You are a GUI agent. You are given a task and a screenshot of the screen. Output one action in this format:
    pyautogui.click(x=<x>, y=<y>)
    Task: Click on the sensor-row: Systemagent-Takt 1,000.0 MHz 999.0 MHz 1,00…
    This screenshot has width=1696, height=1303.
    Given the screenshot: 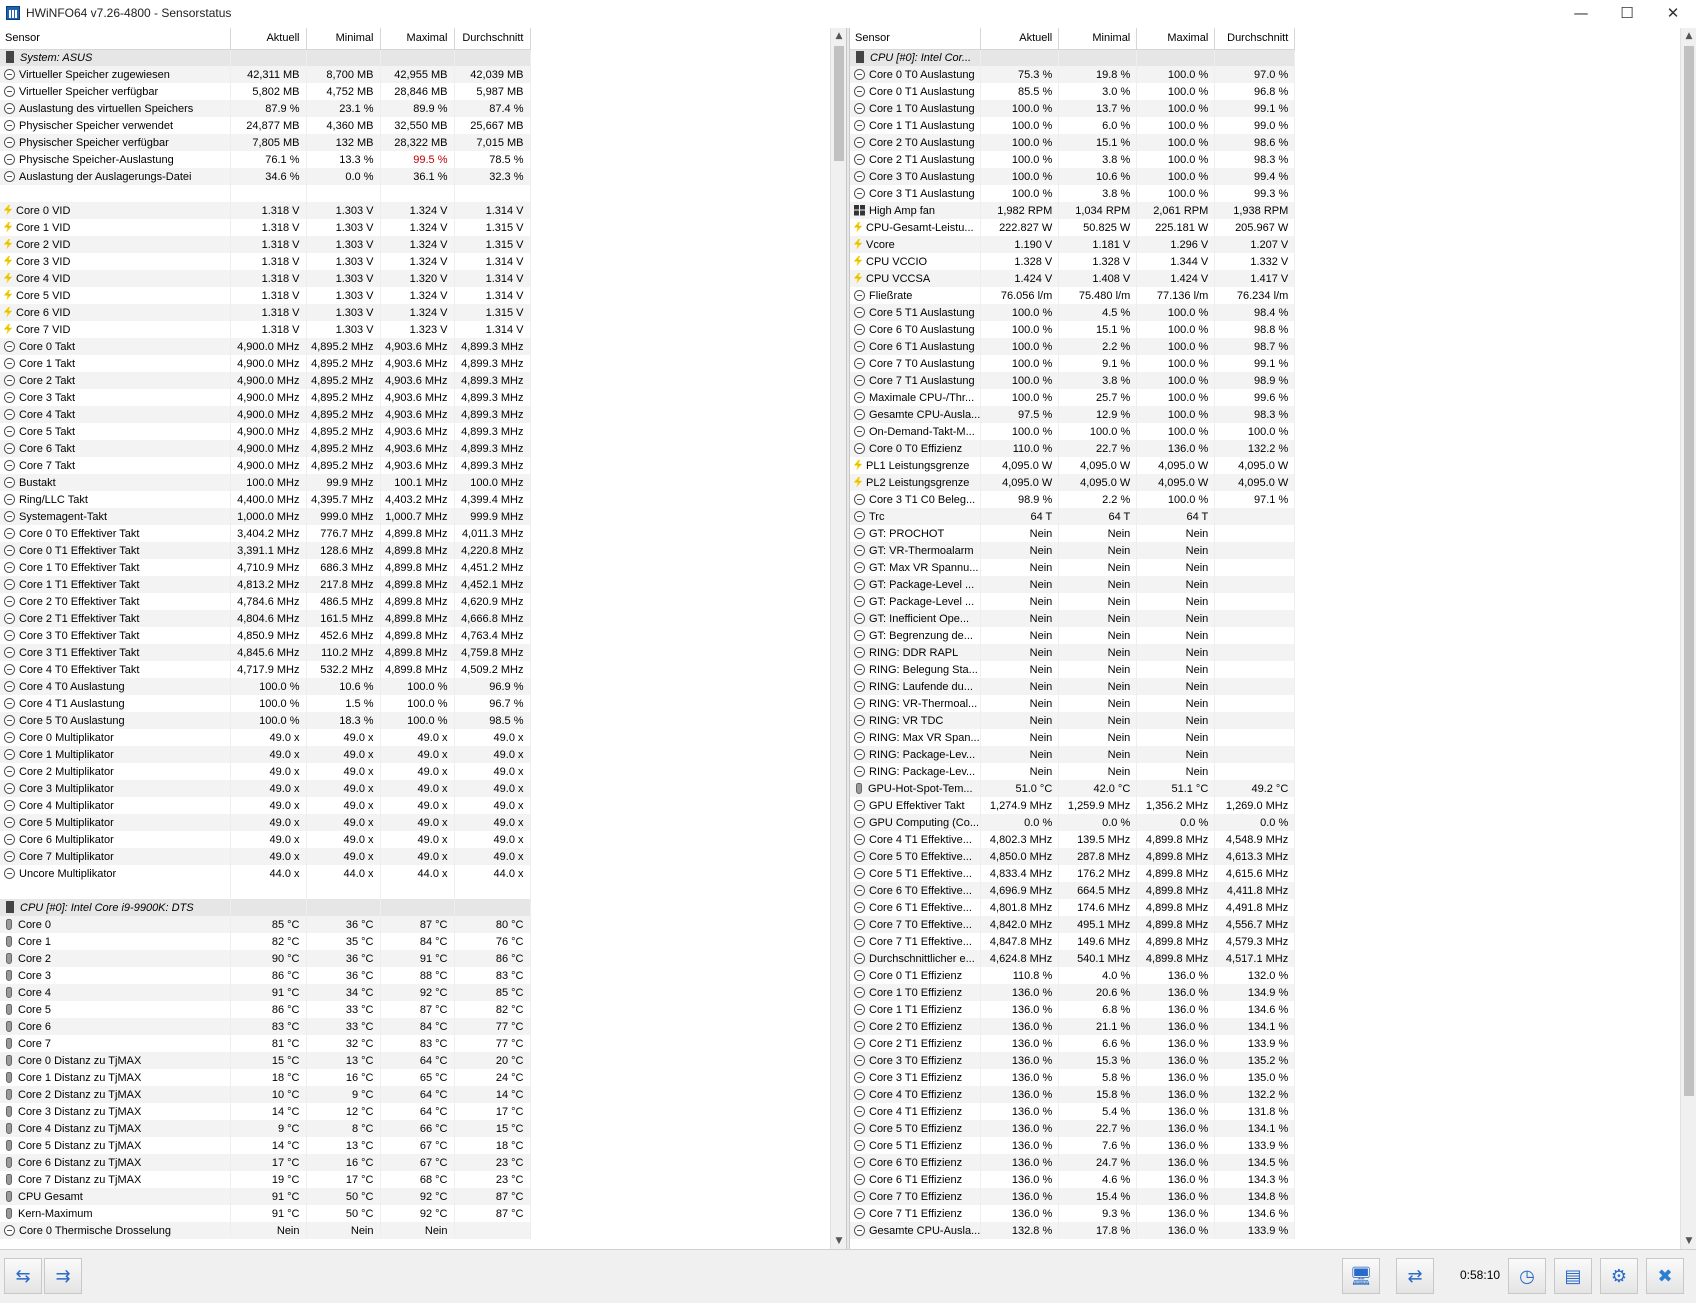 What is the action you would take?
    pyautogui.click(x=265, y=516)
    